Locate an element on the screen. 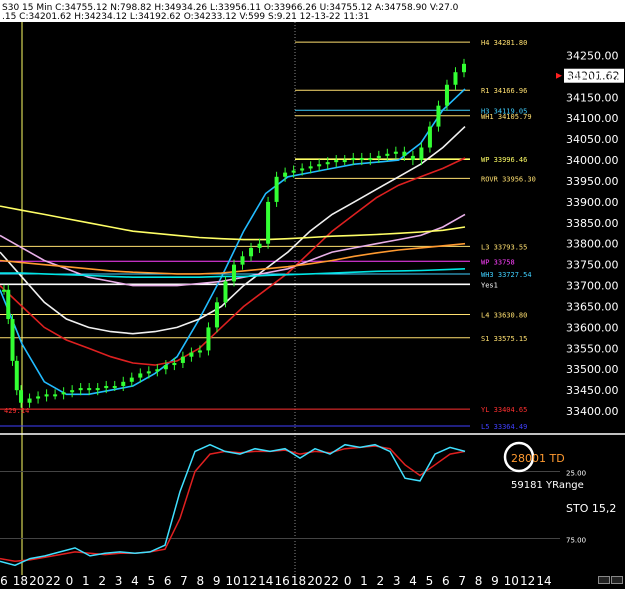  y-axis-tick-label: 34100.00 is located at coordinates (592, 118).